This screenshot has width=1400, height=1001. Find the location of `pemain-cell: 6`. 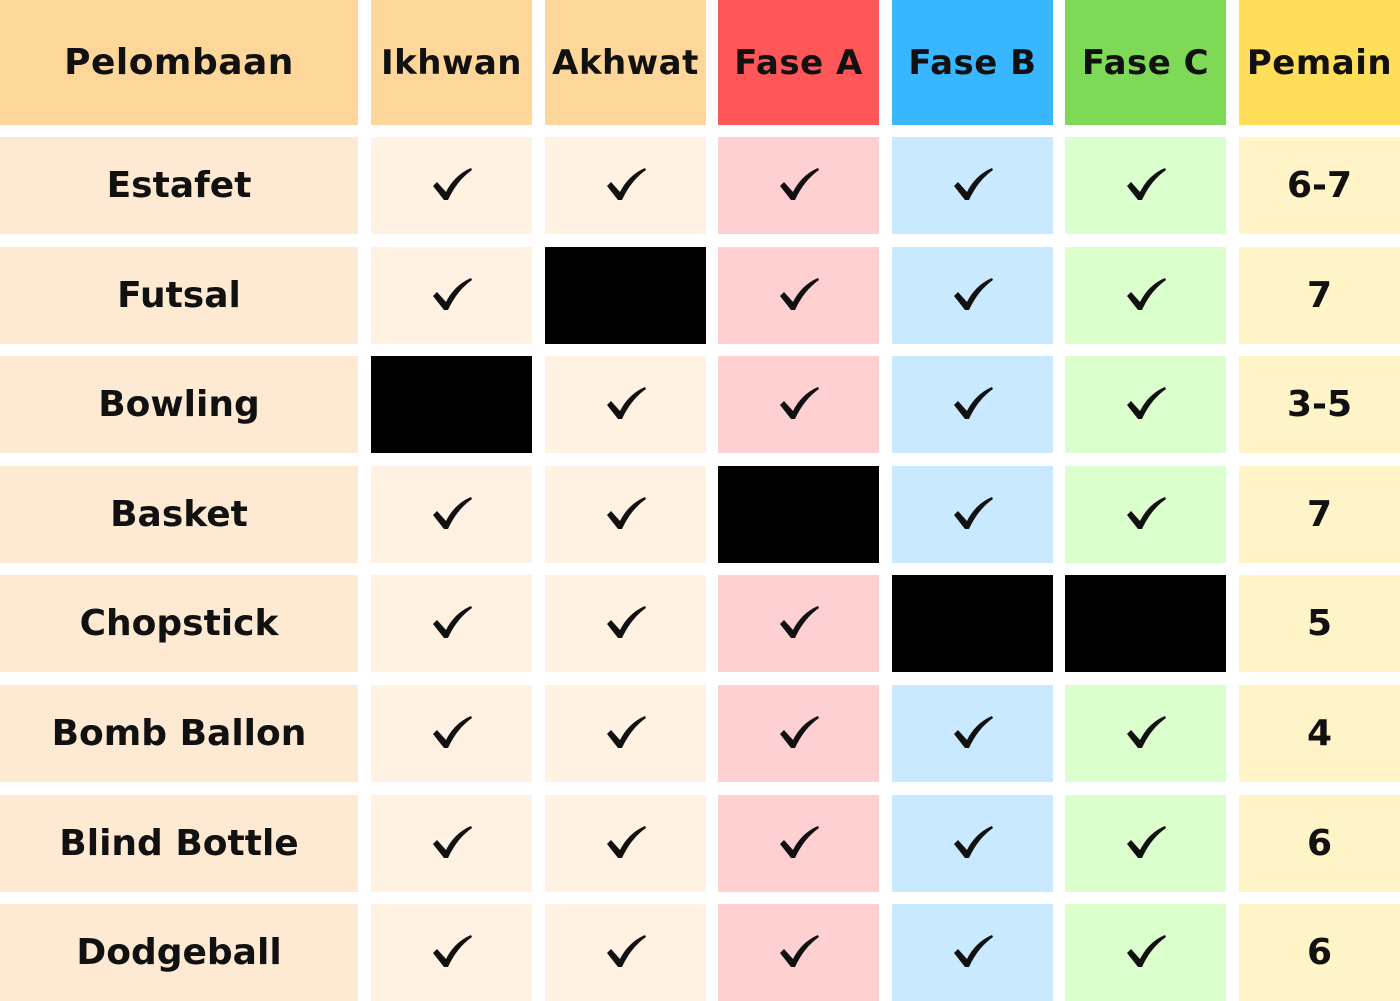

pemain-cell: 6 is located at coordinates (1319, 952).